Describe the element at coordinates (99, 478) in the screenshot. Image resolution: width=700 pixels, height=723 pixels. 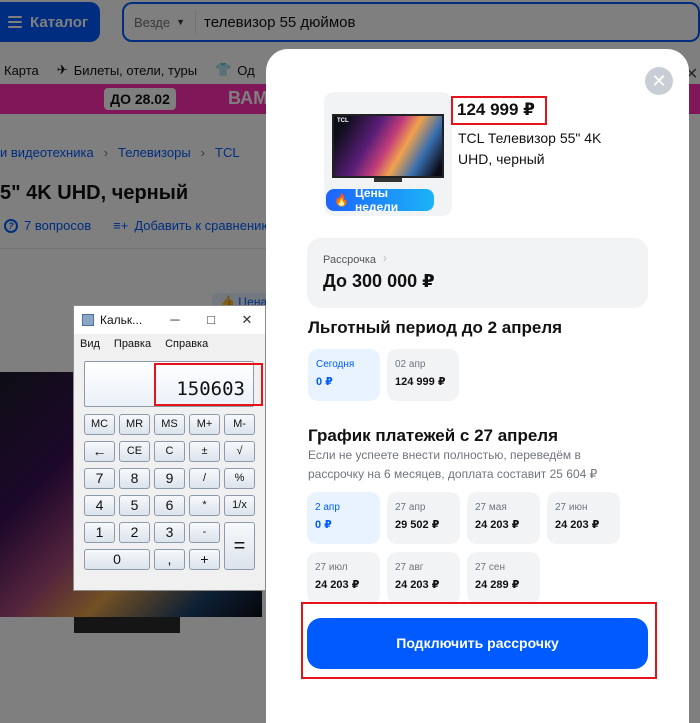
I see `key-7: 7` at that location.